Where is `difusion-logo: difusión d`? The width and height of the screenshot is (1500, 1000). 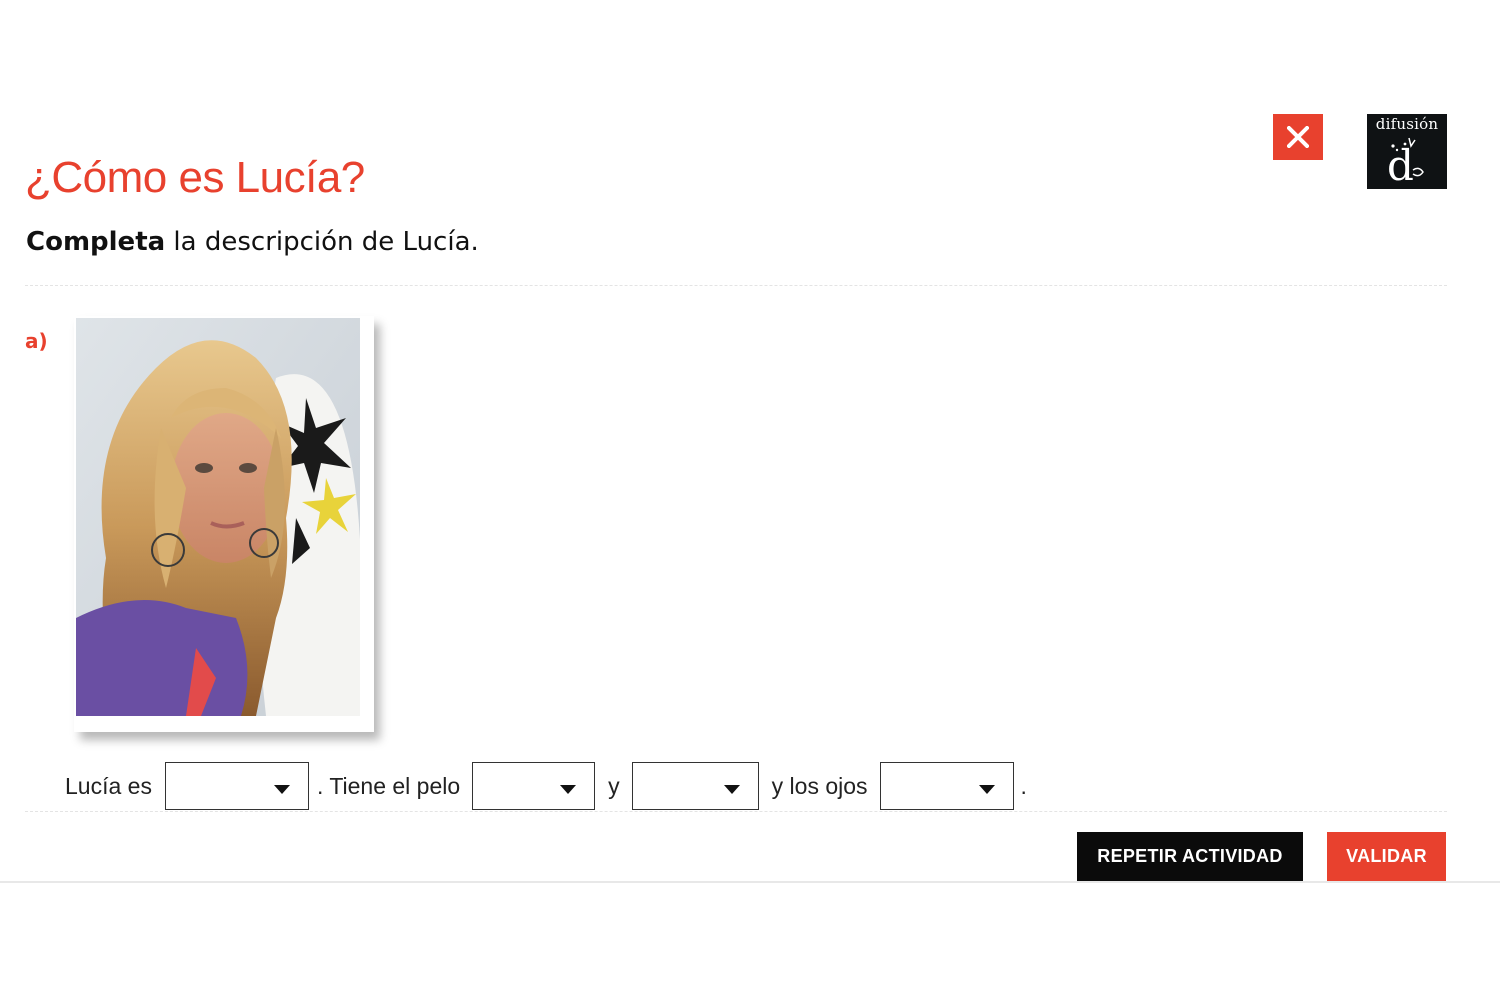 difusion-logo: difusión d is located at coordinates (1407, 151).